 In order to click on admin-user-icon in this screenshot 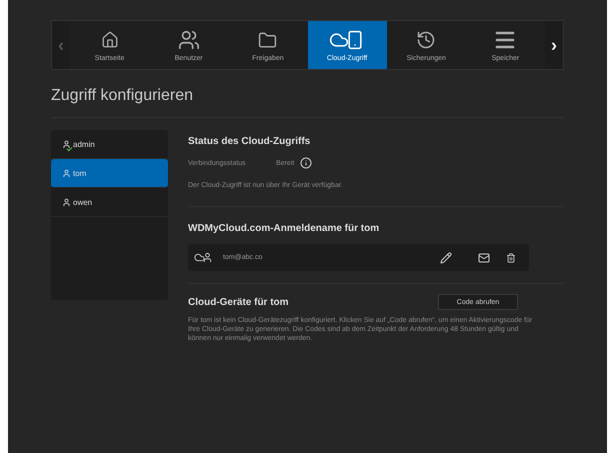, I will do `click(66, 144)`.